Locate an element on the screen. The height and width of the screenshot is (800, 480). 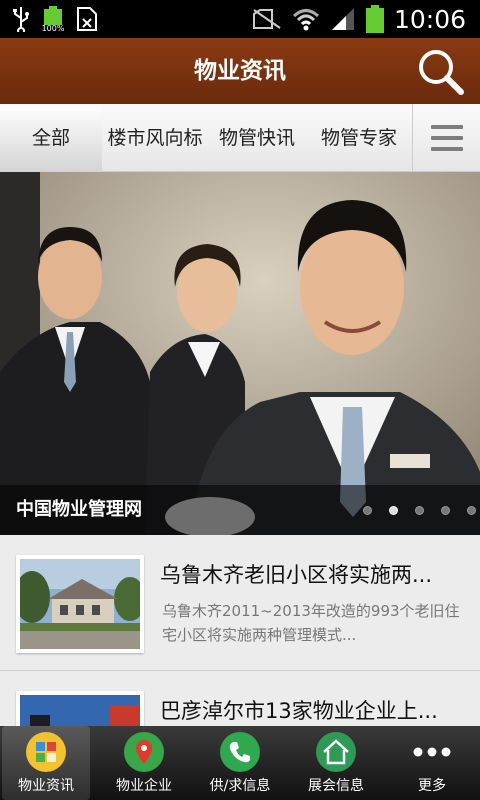
nav-supply-demand: 供/求信息 is located at coordinates (240, 763).